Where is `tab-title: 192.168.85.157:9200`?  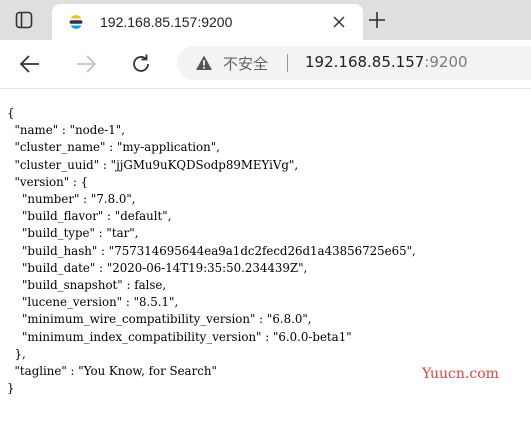
tab-title: 192.168.85.157:9200 is located at coordinates (166, 22).